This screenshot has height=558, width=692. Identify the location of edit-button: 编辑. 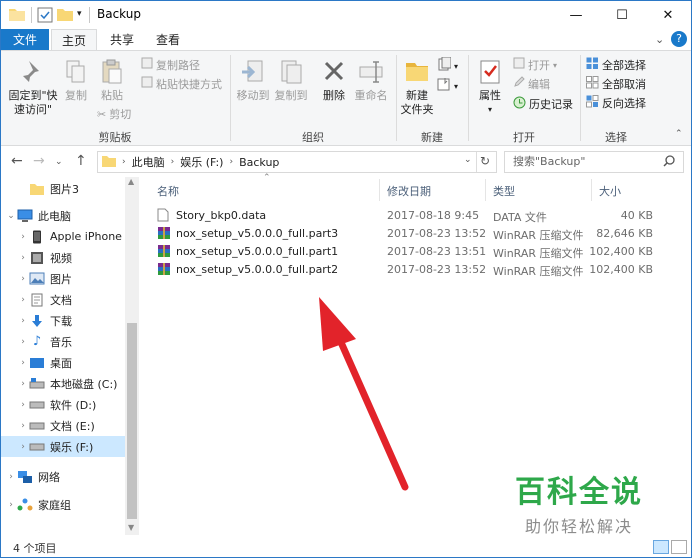
(531, 84).